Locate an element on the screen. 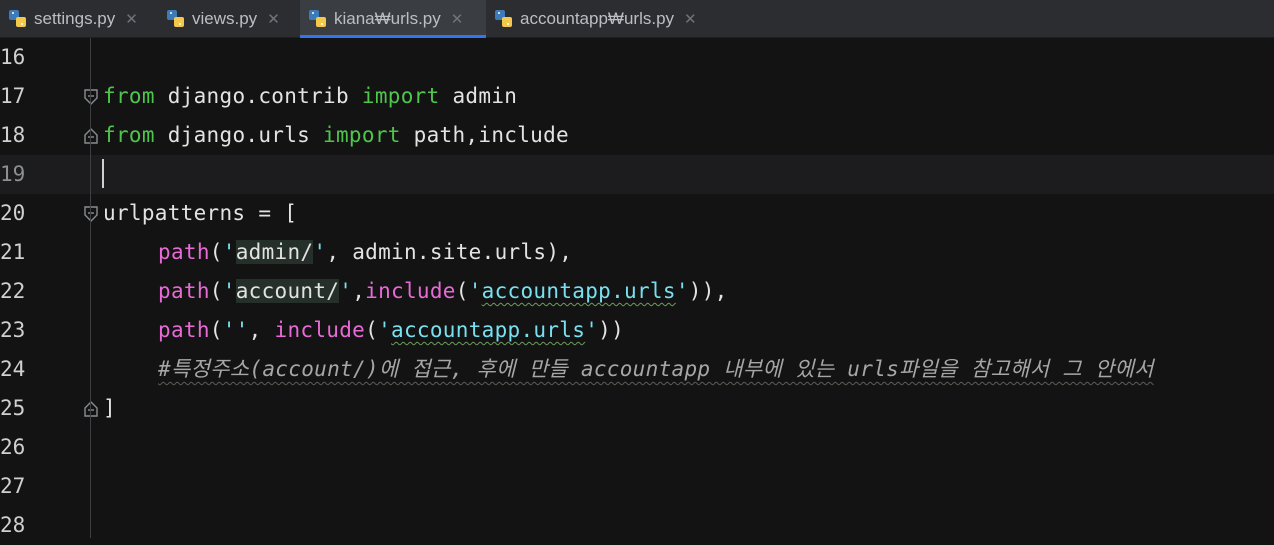 The height and width of the screenshot is (545, 1274). line-number: 25 is located at coordinates (13, 408).